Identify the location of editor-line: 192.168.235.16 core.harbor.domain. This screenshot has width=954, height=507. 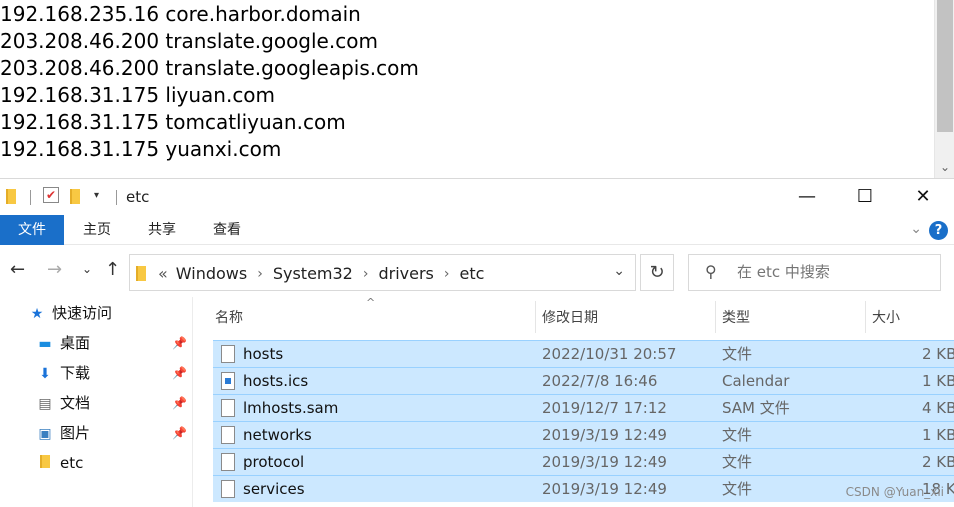
(180, 14).